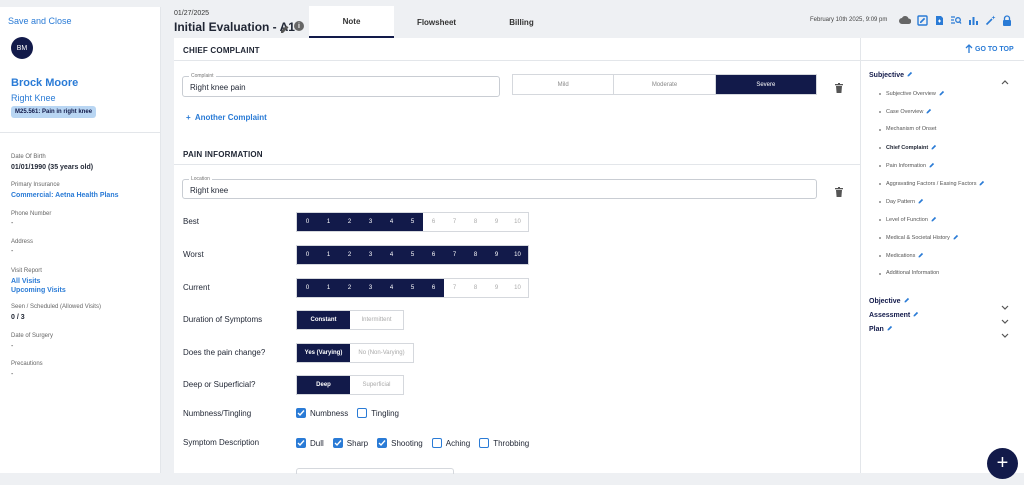 This screenshot has height=485, width=1024. I want to click on location-field: Location Right knee, so click(499, 187).